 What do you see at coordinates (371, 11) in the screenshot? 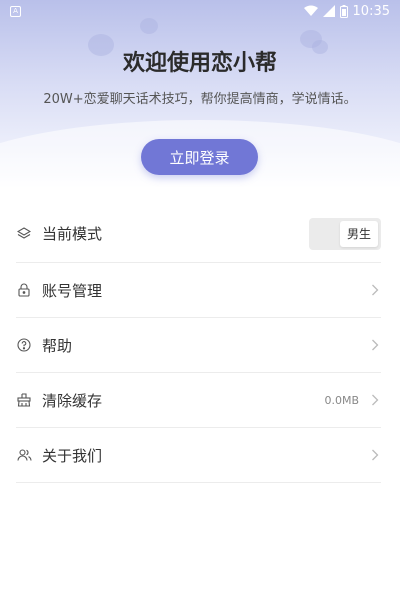
I see `status-time: 10:35` at bounding box center [371, 11].